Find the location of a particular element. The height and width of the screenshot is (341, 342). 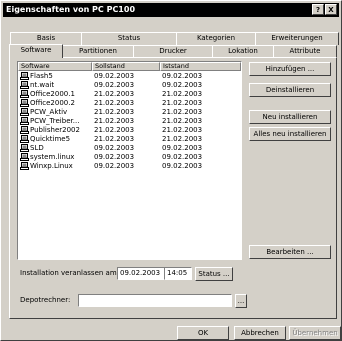

list-item: PCW_Treiber... 21.02.2003 21.02.2003 is located at coordinates (129, 121).